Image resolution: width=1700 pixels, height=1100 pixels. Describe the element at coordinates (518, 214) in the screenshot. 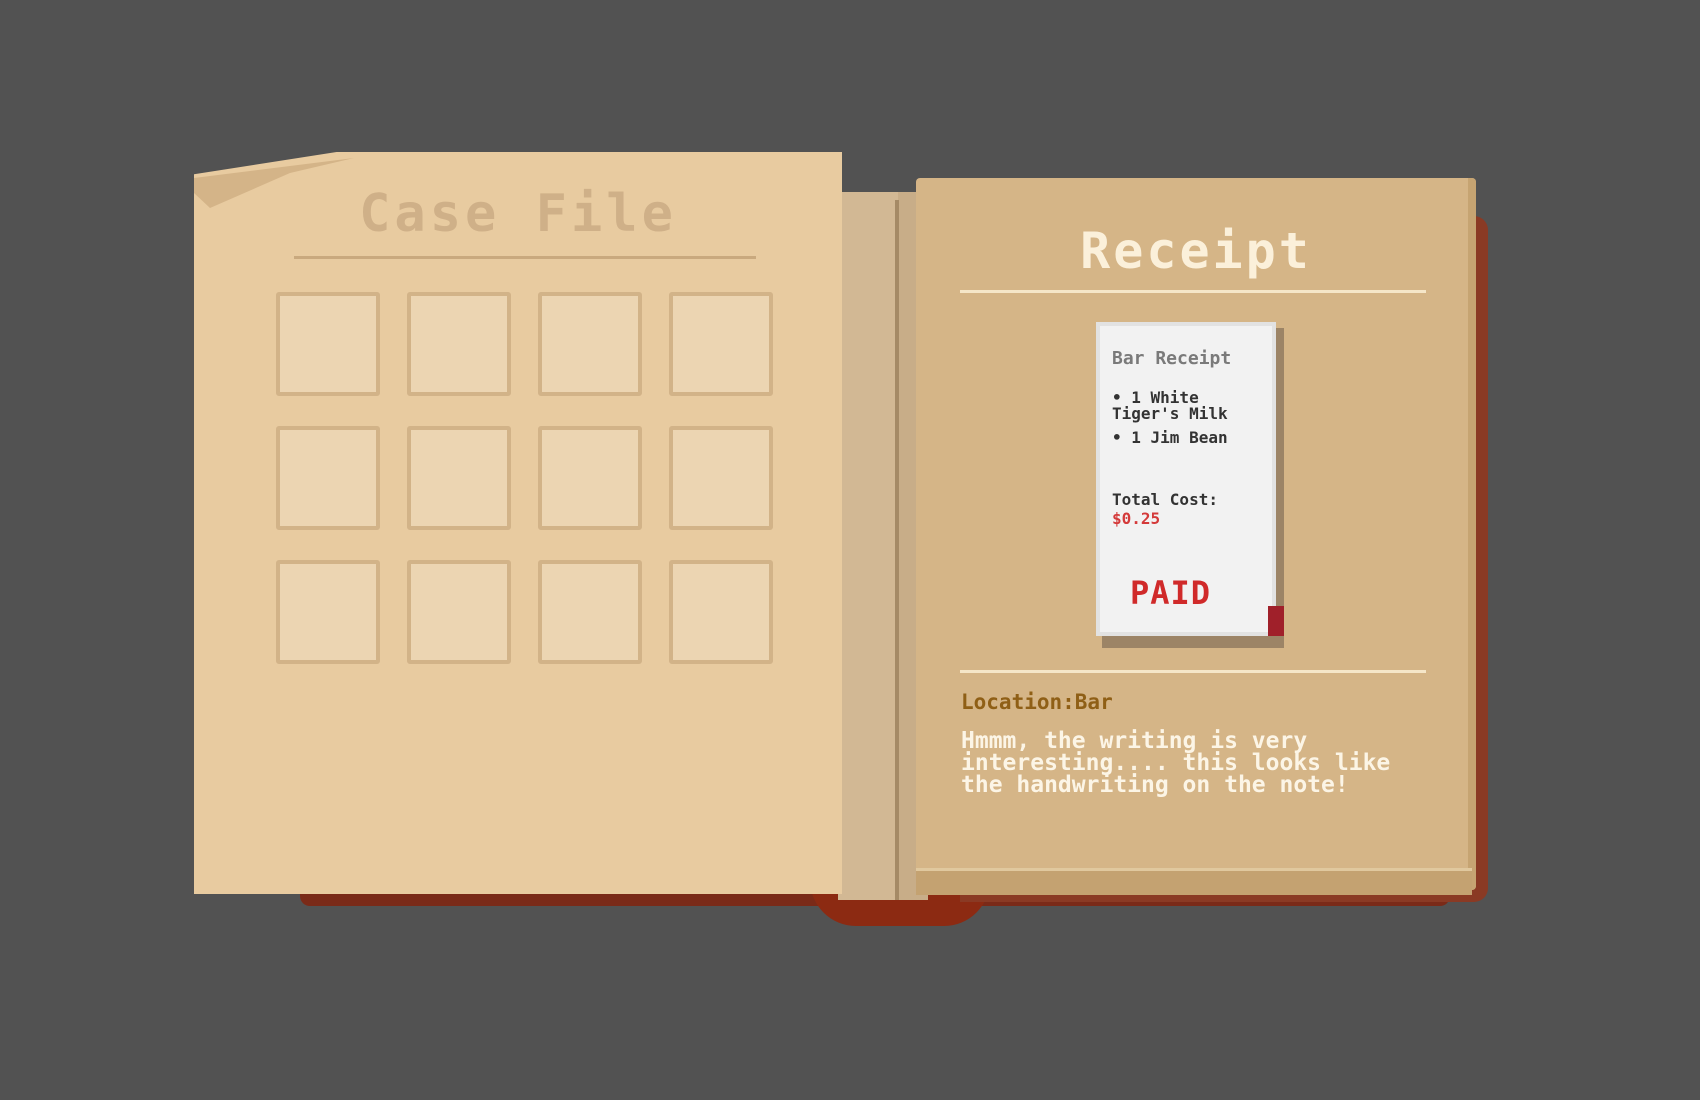

I see `case-file-title: Case File` at that location.